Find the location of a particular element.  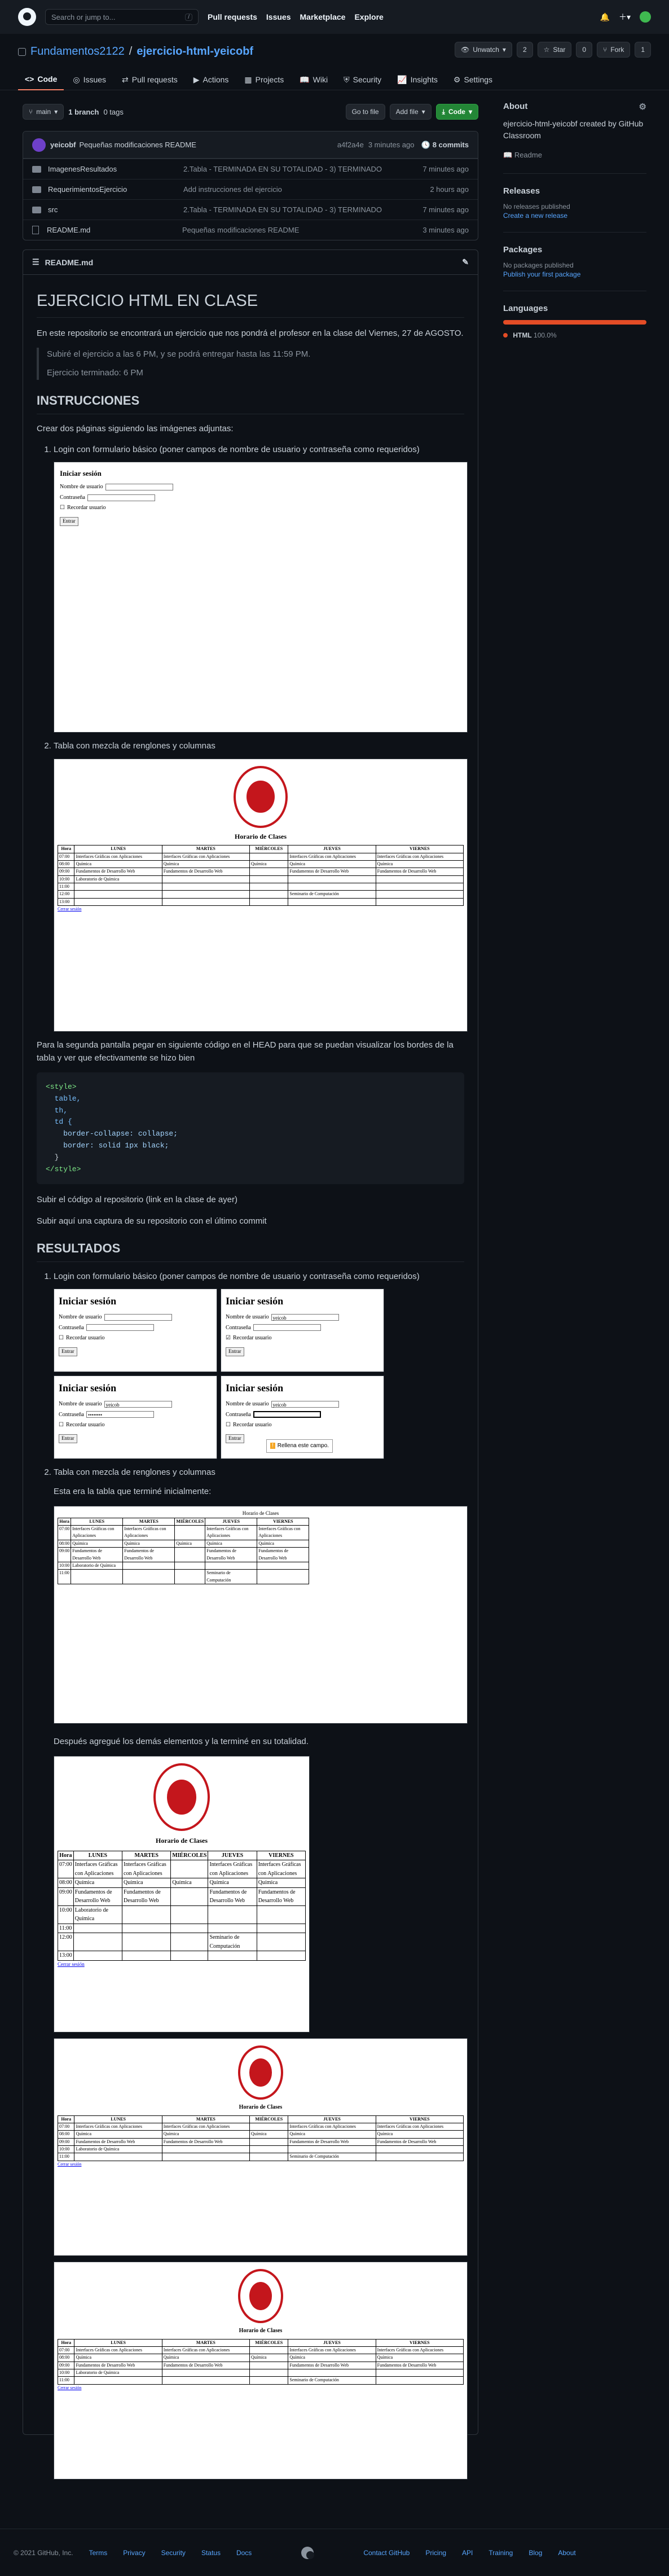

tab-wiki: 📖 Wiki is located at coordinates (314, 79).